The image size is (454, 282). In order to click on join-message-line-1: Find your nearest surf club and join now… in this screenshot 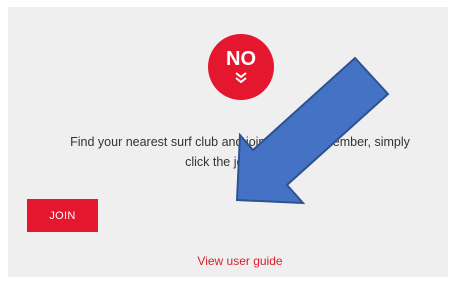, I will do `click(240, 142)`.